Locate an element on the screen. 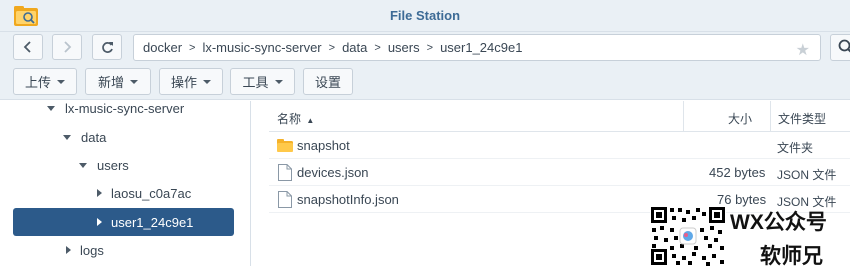  watermark: WX公众号 软师兄 is located at coordinates (750, 236).